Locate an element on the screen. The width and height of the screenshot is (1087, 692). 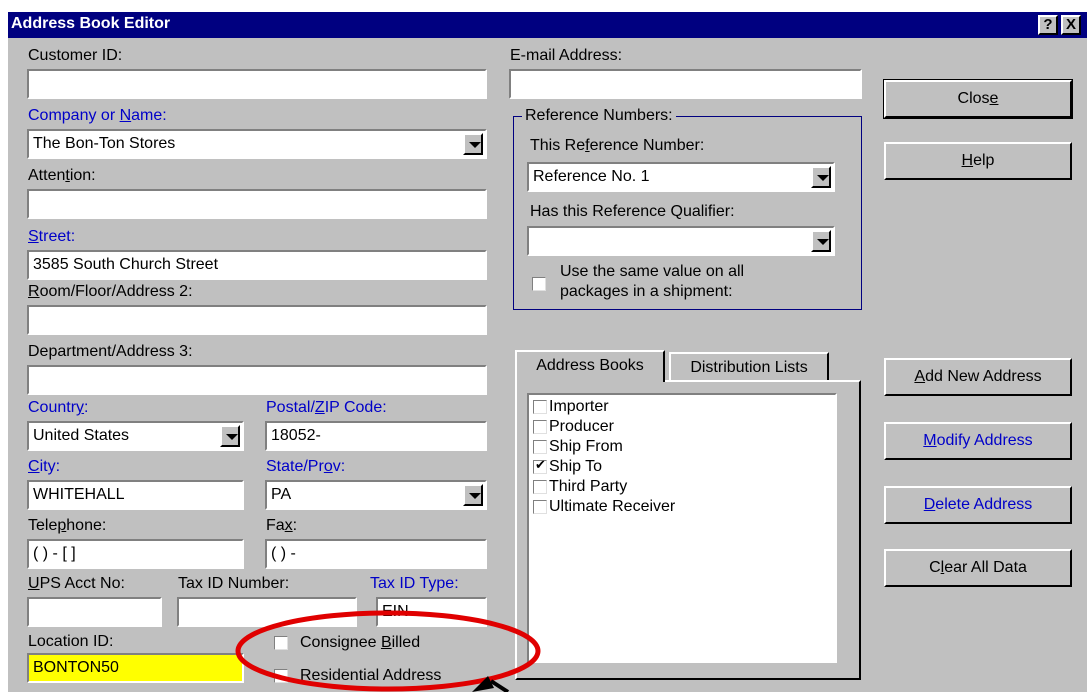
same-value-checkbox is located at coordinates (539, 284).